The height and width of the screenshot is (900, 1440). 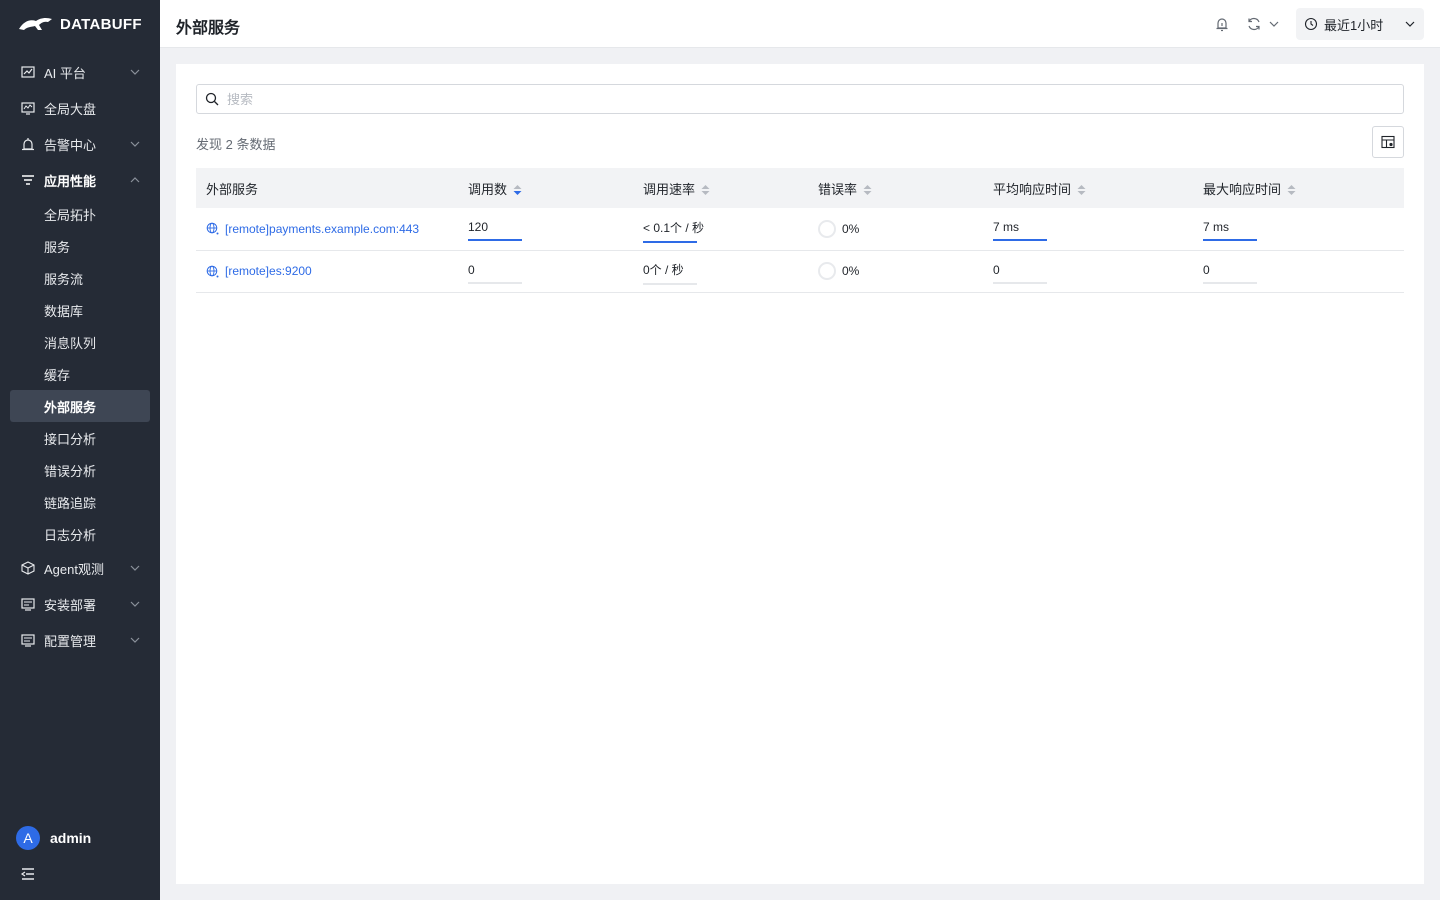 What do you see at coordinates (1274, 24) in the screenshot?
I see `refresh-dropdown-chevron-icon` at bounding box center [1274, 24].